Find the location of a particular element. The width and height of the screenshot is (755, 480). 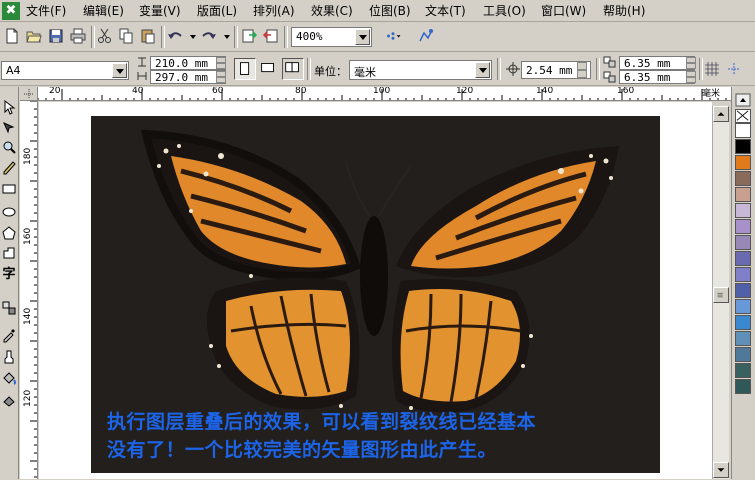

undo-dropdown-icon is located at coordinates (190, 36).